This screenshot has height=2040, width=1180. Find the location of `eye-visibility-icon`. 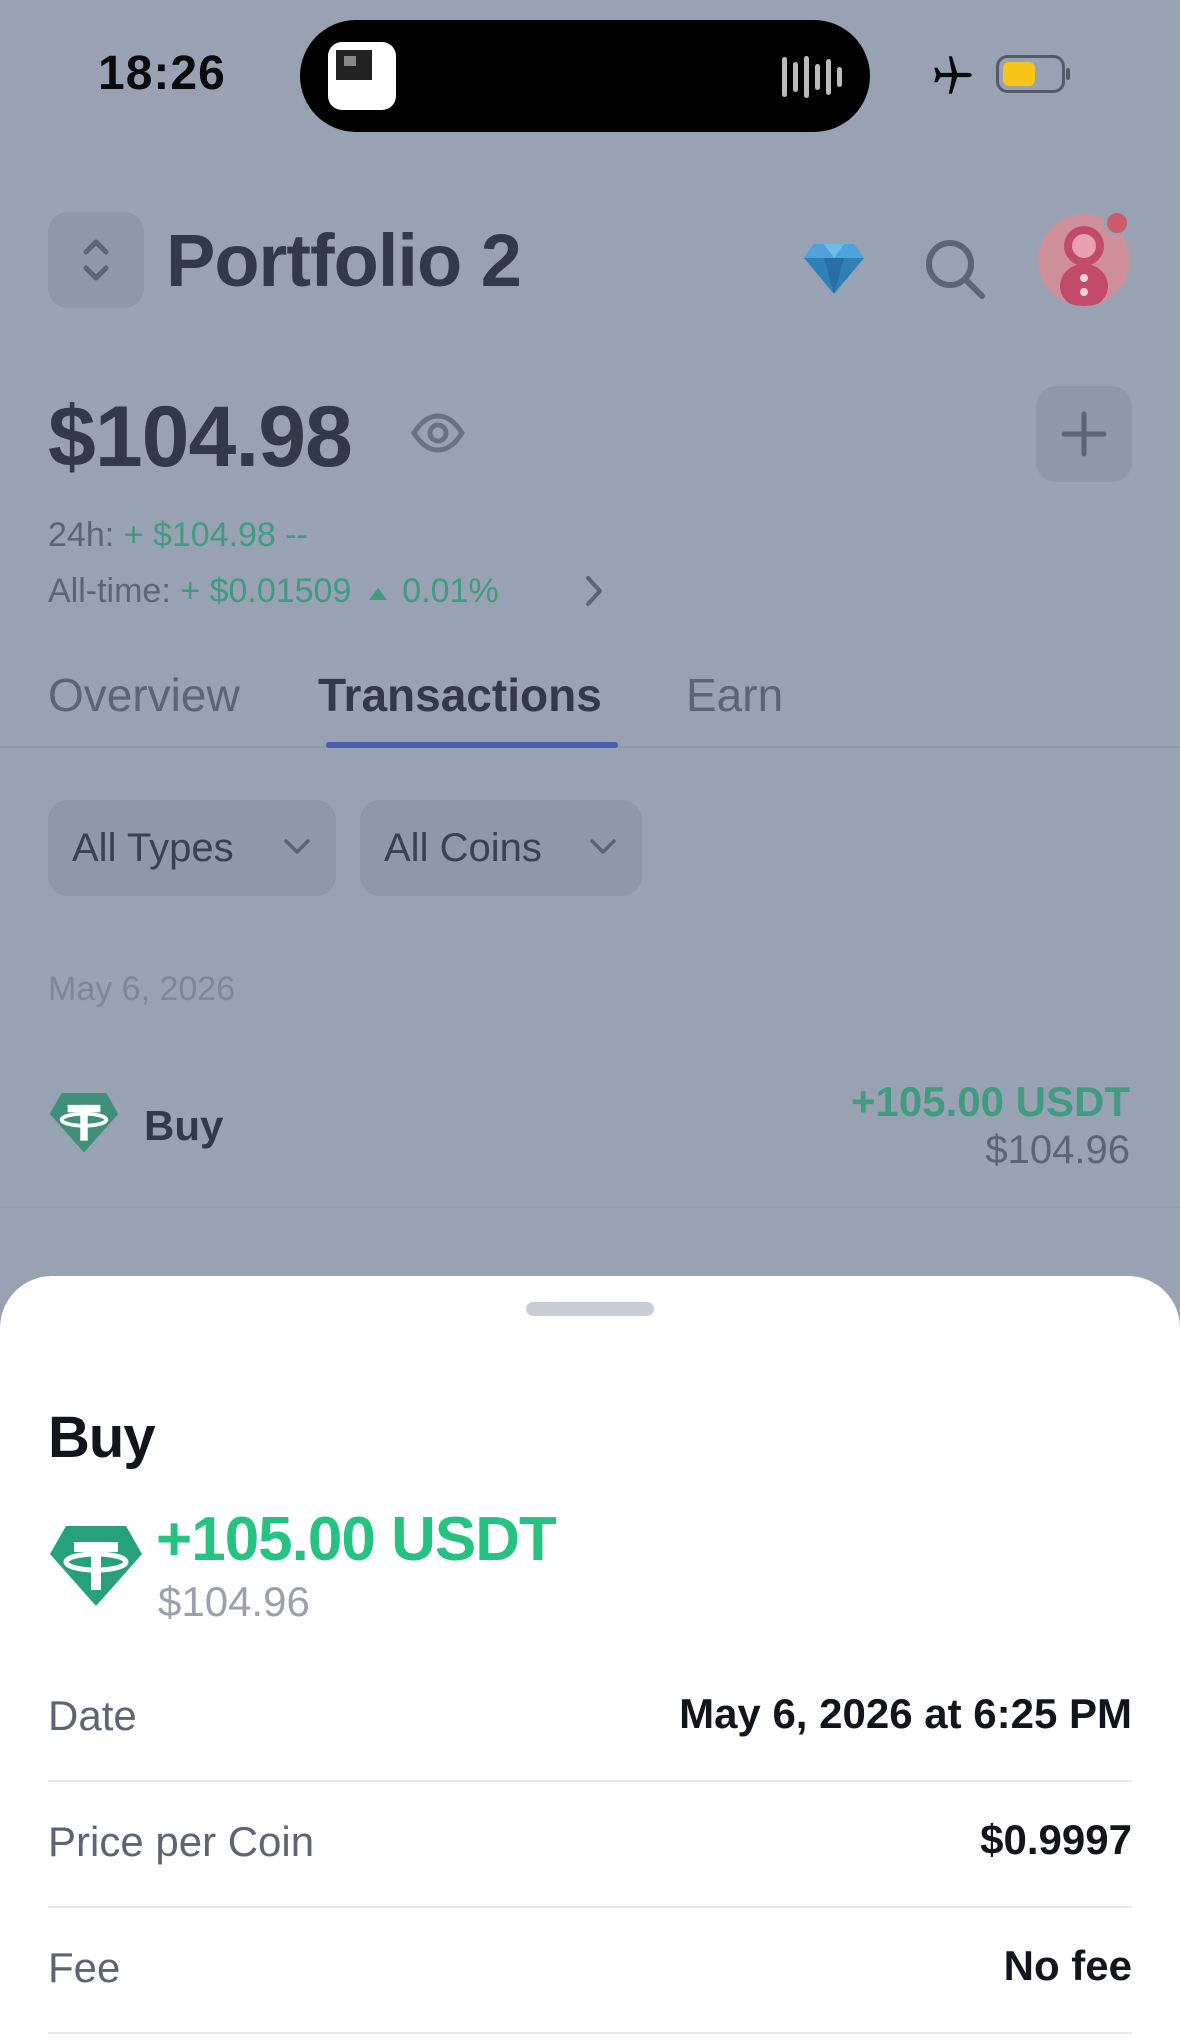

eye-visibility-icon is located at coordinates (438, 433).